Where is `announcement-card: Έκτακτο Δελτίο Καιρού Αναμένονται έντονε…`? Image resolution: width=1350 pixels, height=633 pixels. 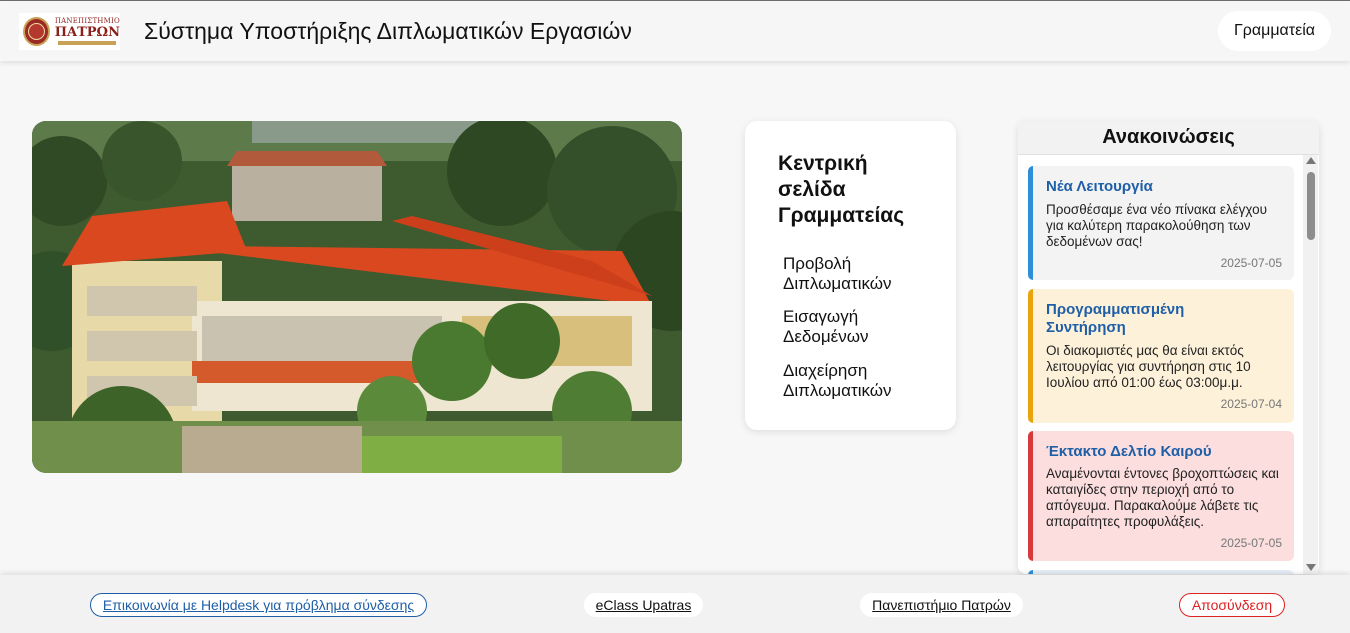 announcement-card: Έκτακτο Δελτίο Καιρού Αναμένονται έντονε… is located at coordinates (1161, 496).